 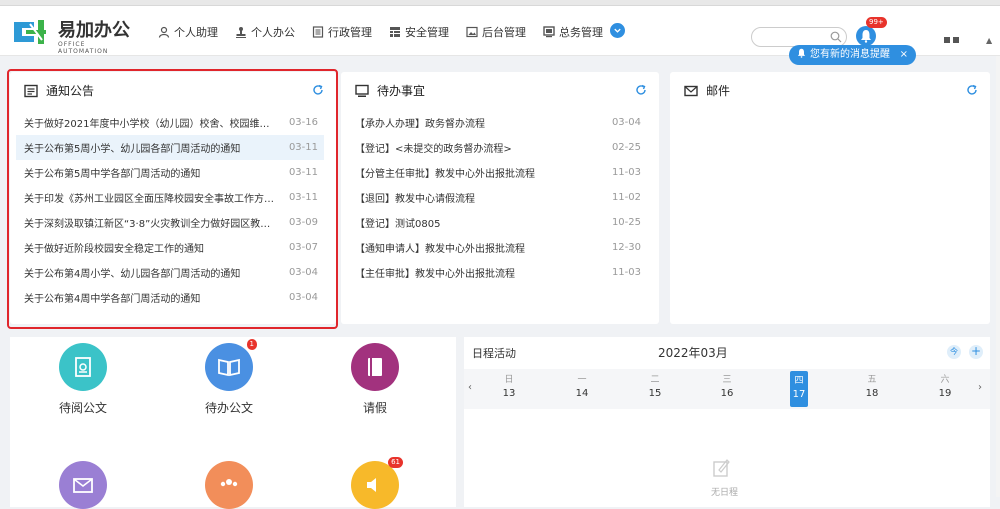 I want to click on app-icon-circle: 1, so click(x=231, y=365).